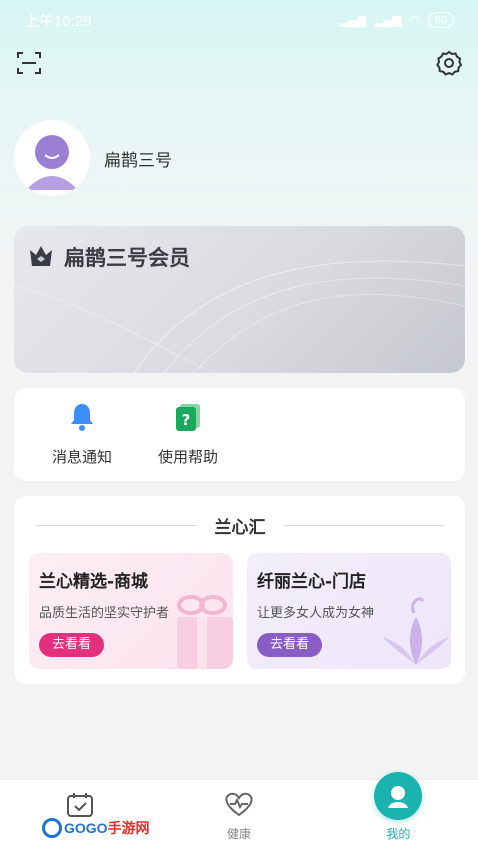 This screenshot has width=478, height=850. Describe the element at coordinates (128, 828) in the screenshot. I see `watermark-text-cn: 手游网` at that location.